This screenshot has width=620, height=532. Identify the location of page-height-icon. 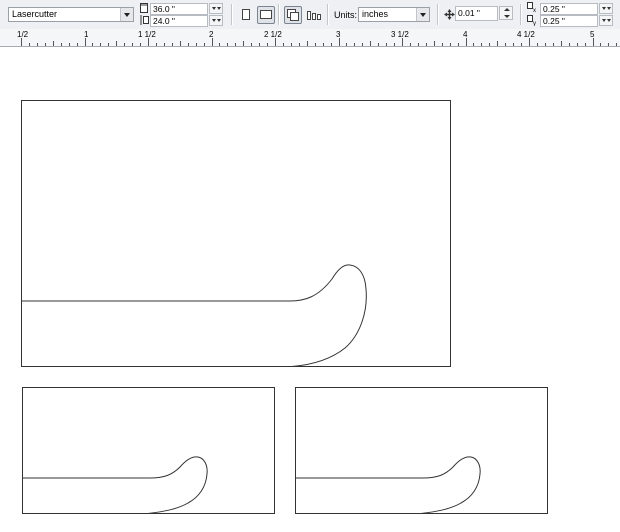
(144, 21).